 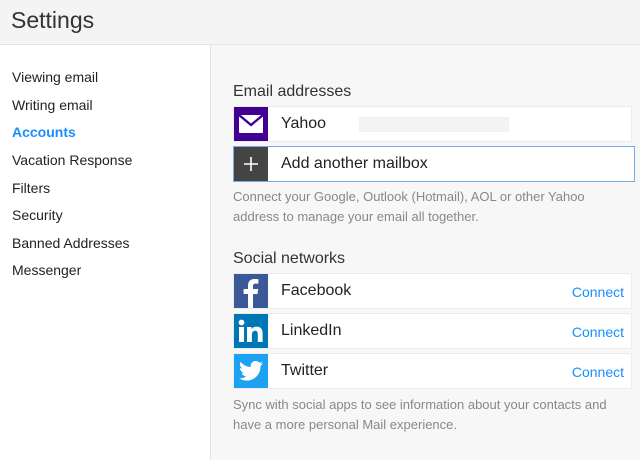 What do you see at coordinates (354, 163) in the screenshot?
I see `add-mailbox-label: Add another mailbox` at bounding box center [354, 163].